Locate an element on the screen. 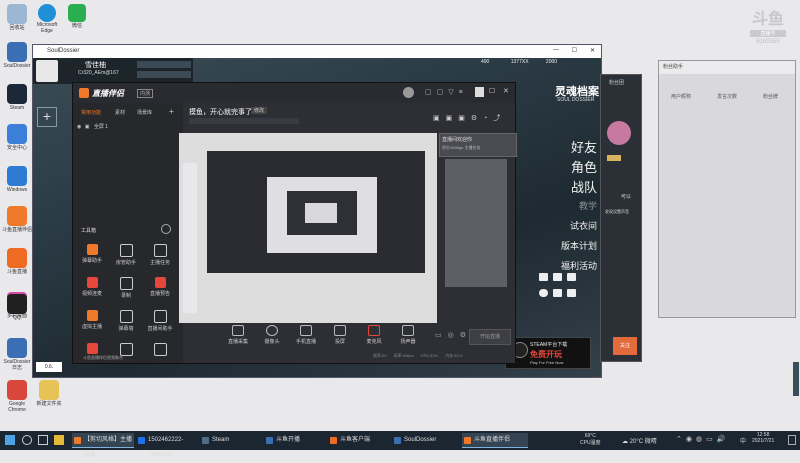  start-live-button: 开始直播 is located at coordinates (490, 337).